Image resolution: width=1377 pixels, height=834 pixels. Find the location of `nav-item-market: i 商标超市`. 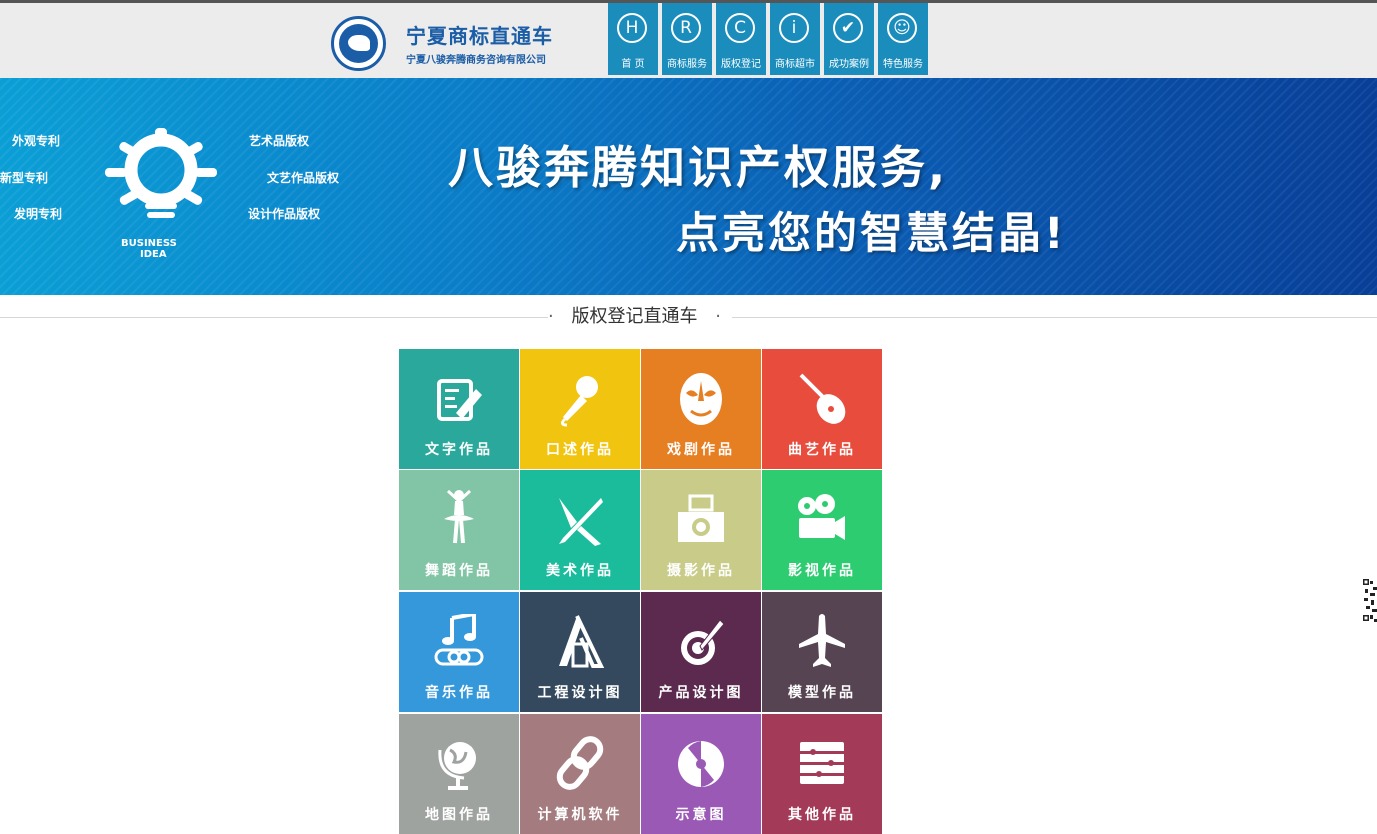

nav-item-market: i 商标超市 is located at coordinates (795, 39).